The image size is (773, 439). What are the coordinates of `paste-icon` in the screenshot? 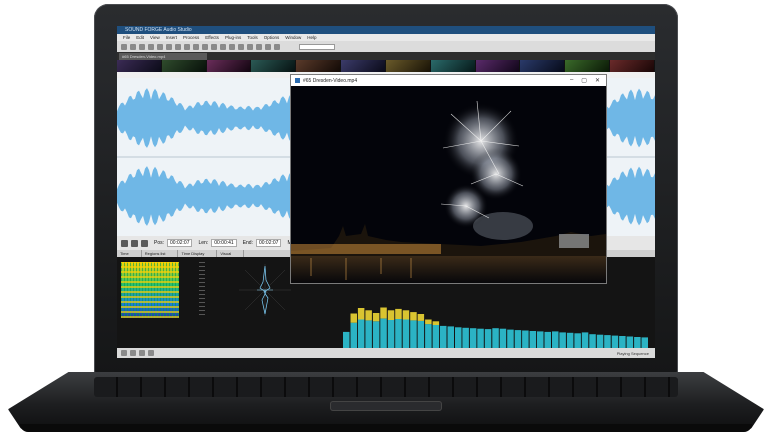 It's located at (169, 46).